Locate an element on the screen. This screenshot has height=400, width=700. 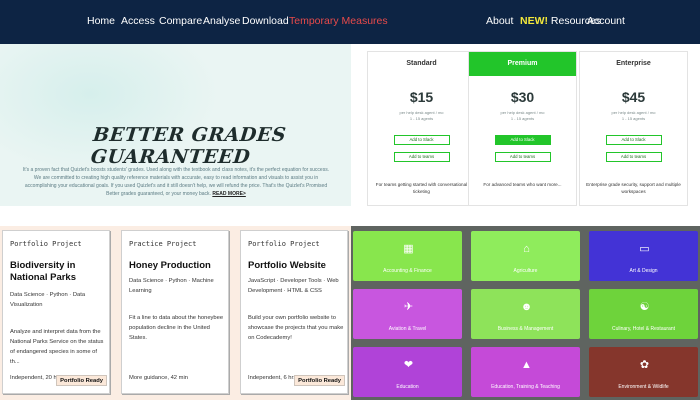
new-badge: NEW! is located at coordinates (534, 21).